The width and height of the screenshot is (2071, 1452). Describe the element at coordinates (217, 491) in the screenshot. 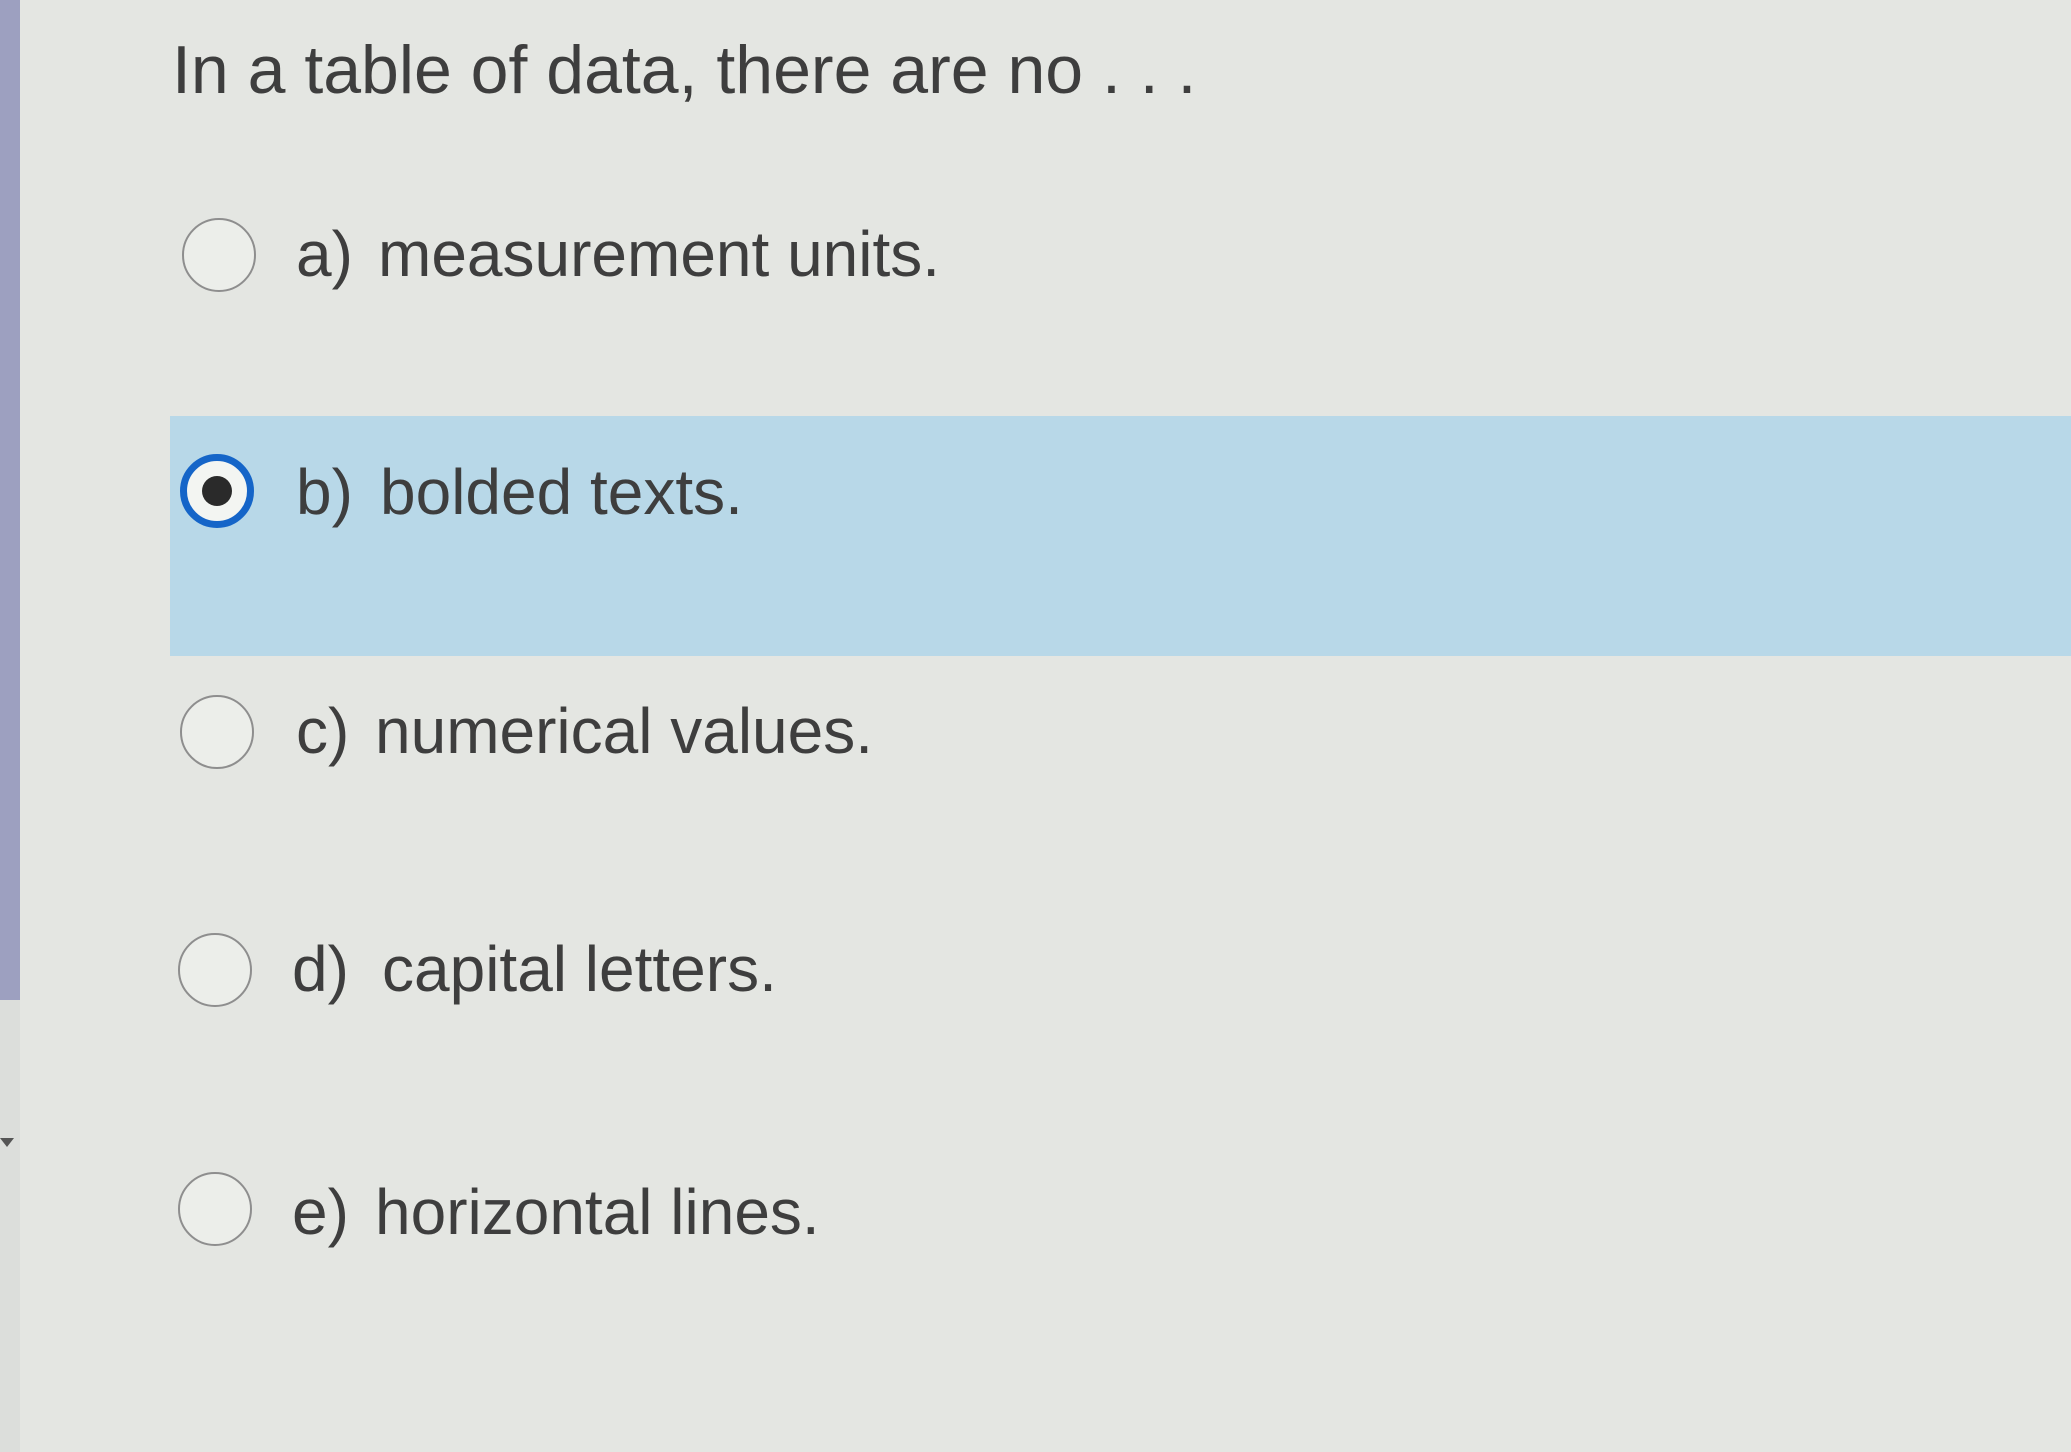

I see `radio-button-b` at that location.